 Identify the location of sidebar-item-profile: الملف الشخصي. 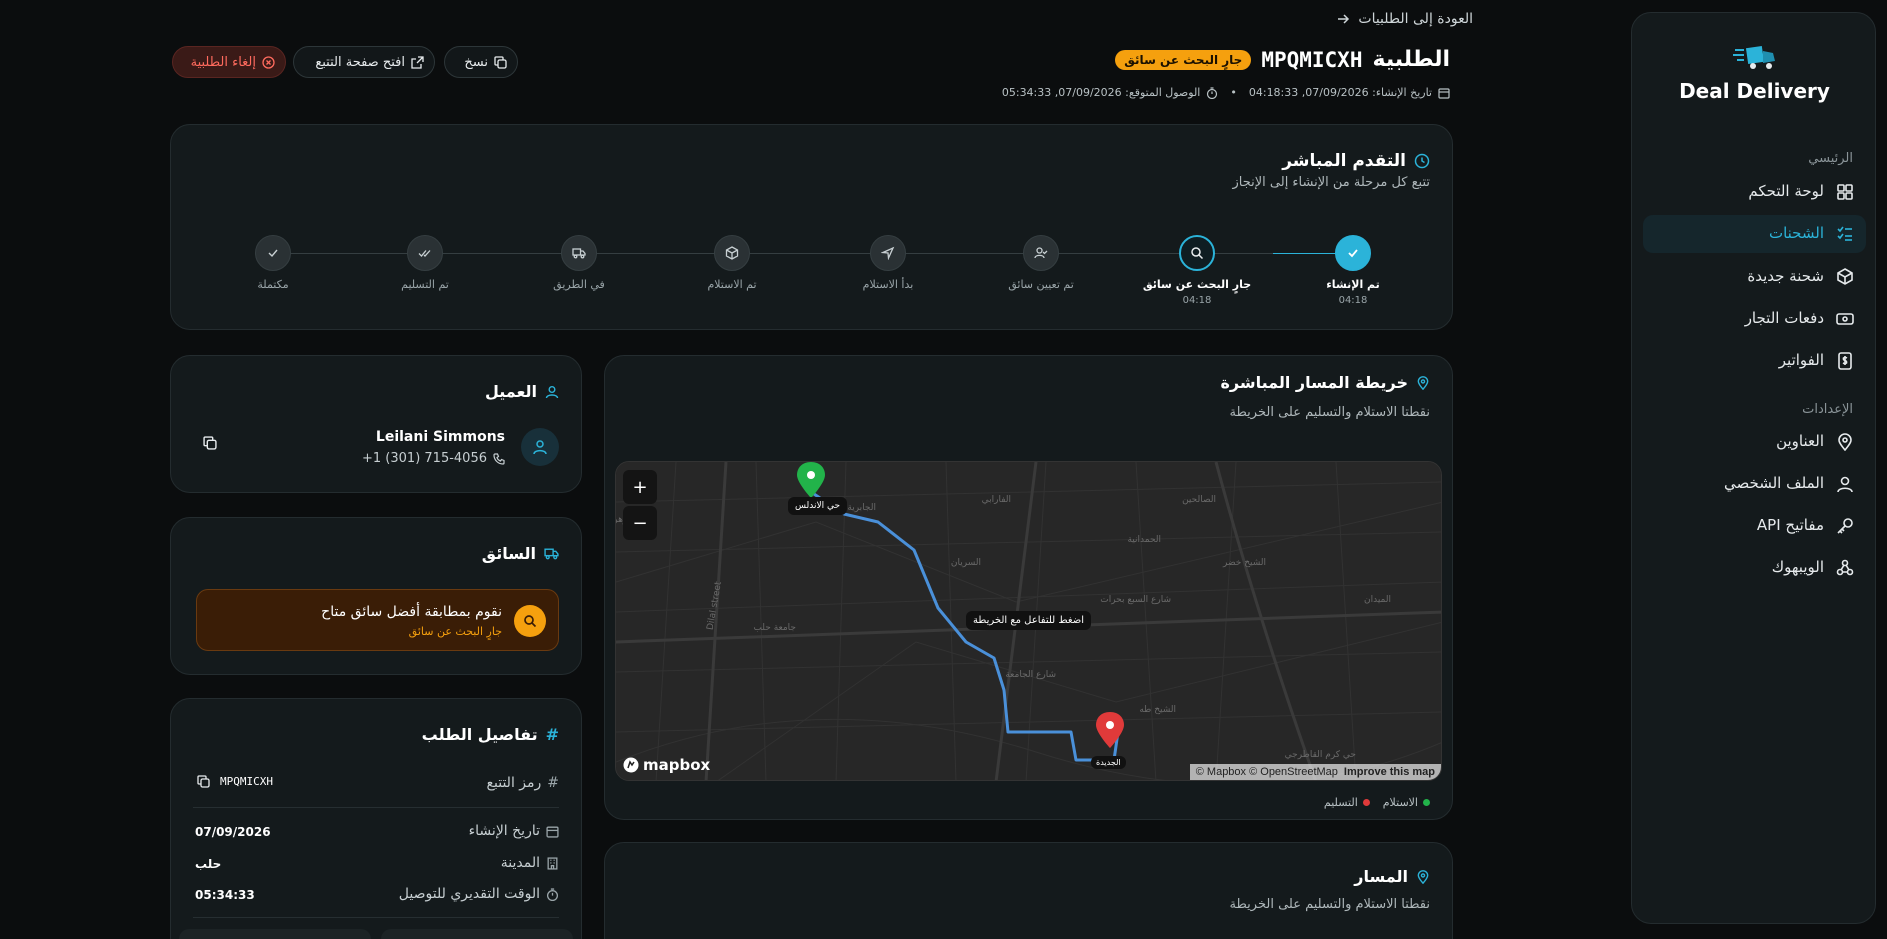
(1754, 484).